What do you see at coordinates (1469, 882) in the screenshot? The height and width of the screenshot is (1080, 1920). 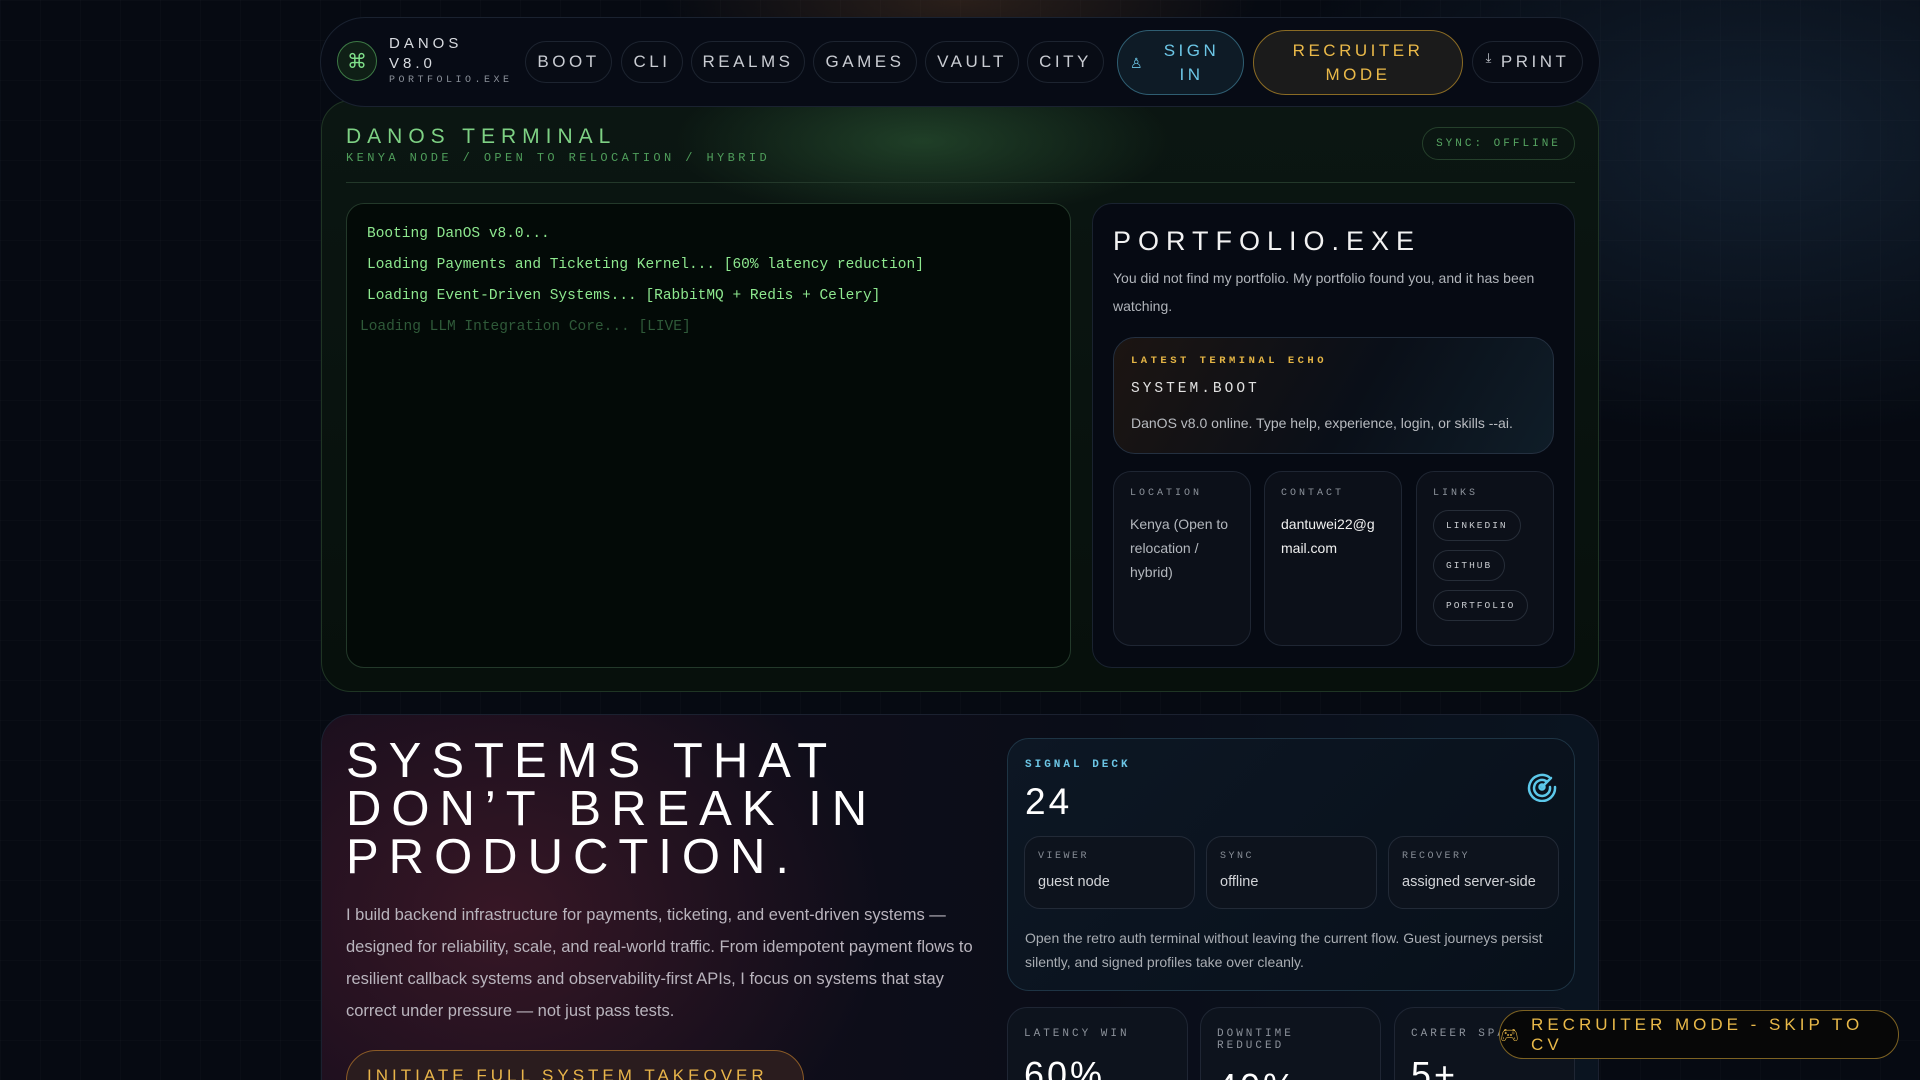 I see `recovery-value: assigned server-side` at bounding box center [1469, 882].